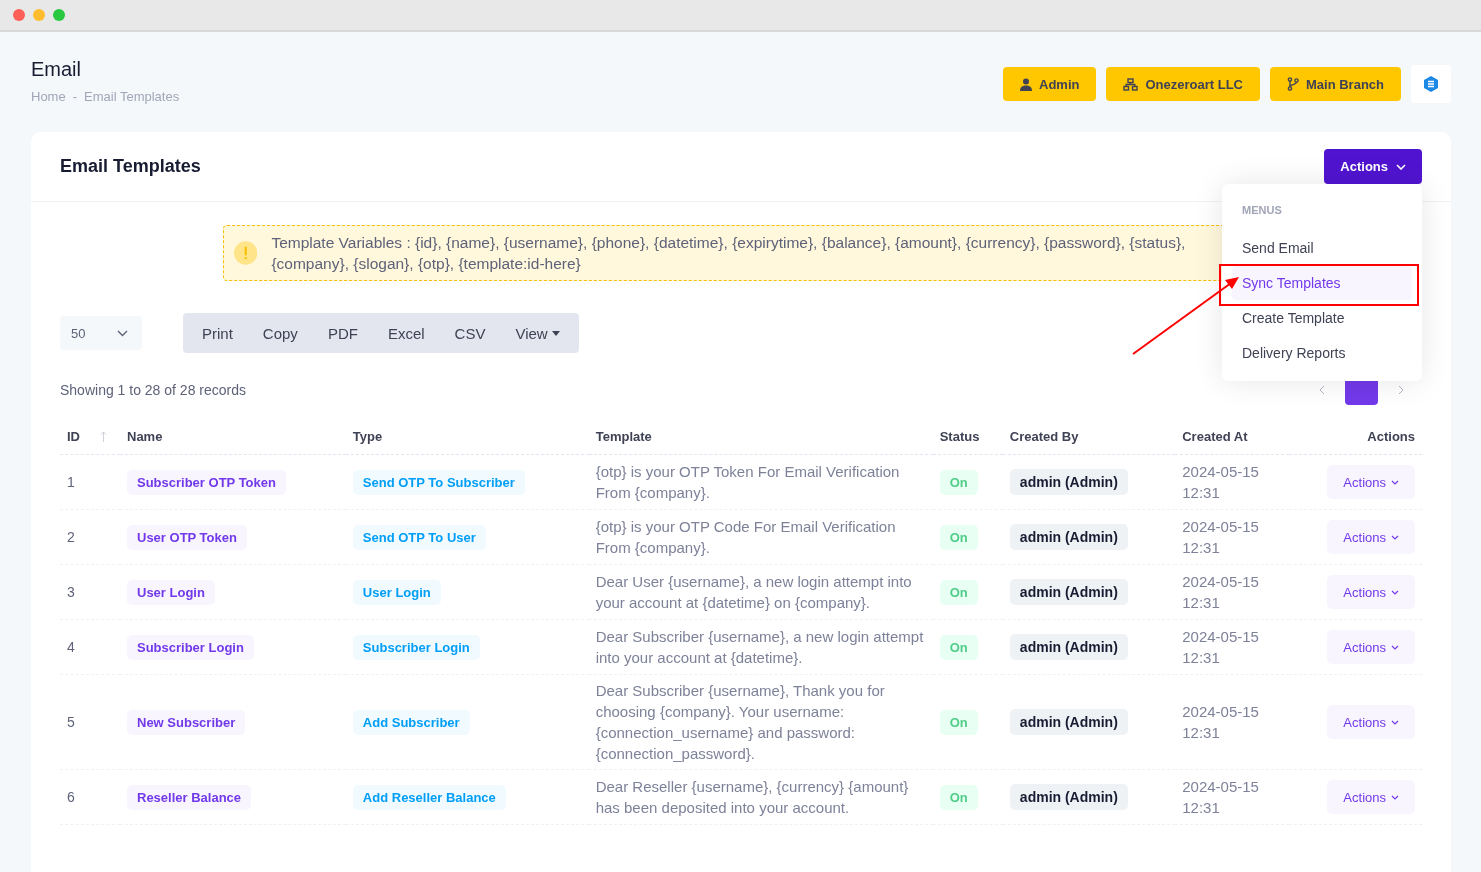  What do you see at coordinates (1401, 390) in the screenshot?
I see `chevron-right-icon` at bounding box center [1401, 390].